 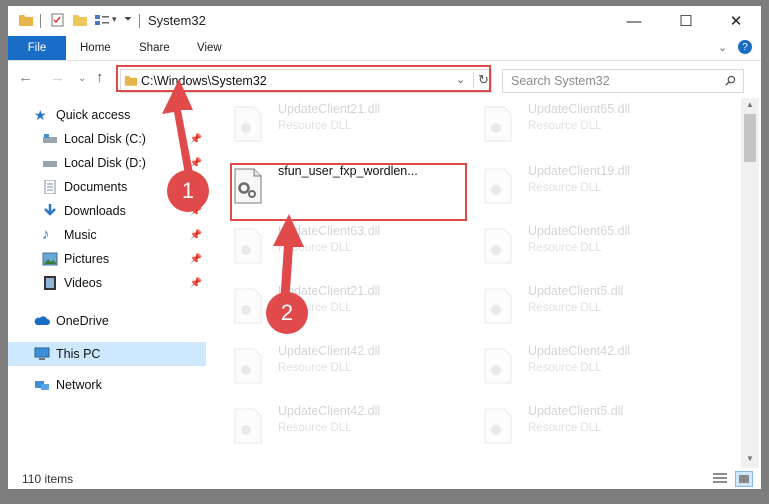 I want to click on step-2-badge: 2, so click(x=287, y=313).